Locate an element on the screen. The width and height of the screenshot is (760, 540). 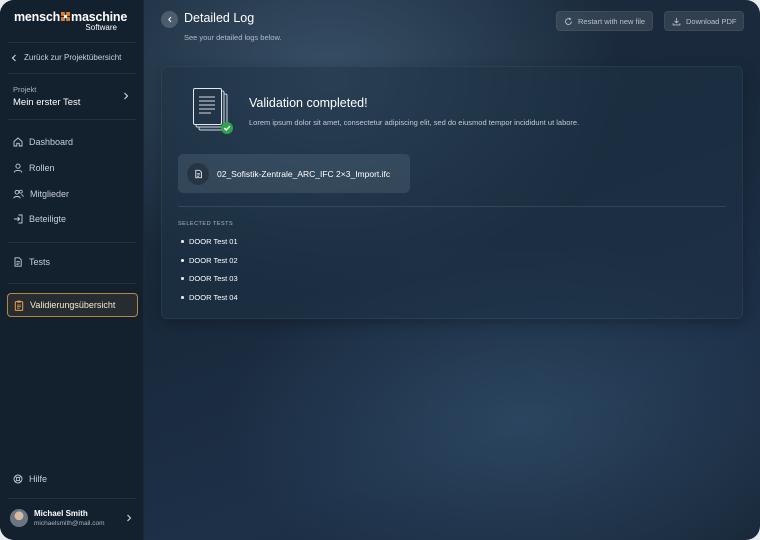
sidebar-item-label: Hilfe is located at coordinates (38, 479).